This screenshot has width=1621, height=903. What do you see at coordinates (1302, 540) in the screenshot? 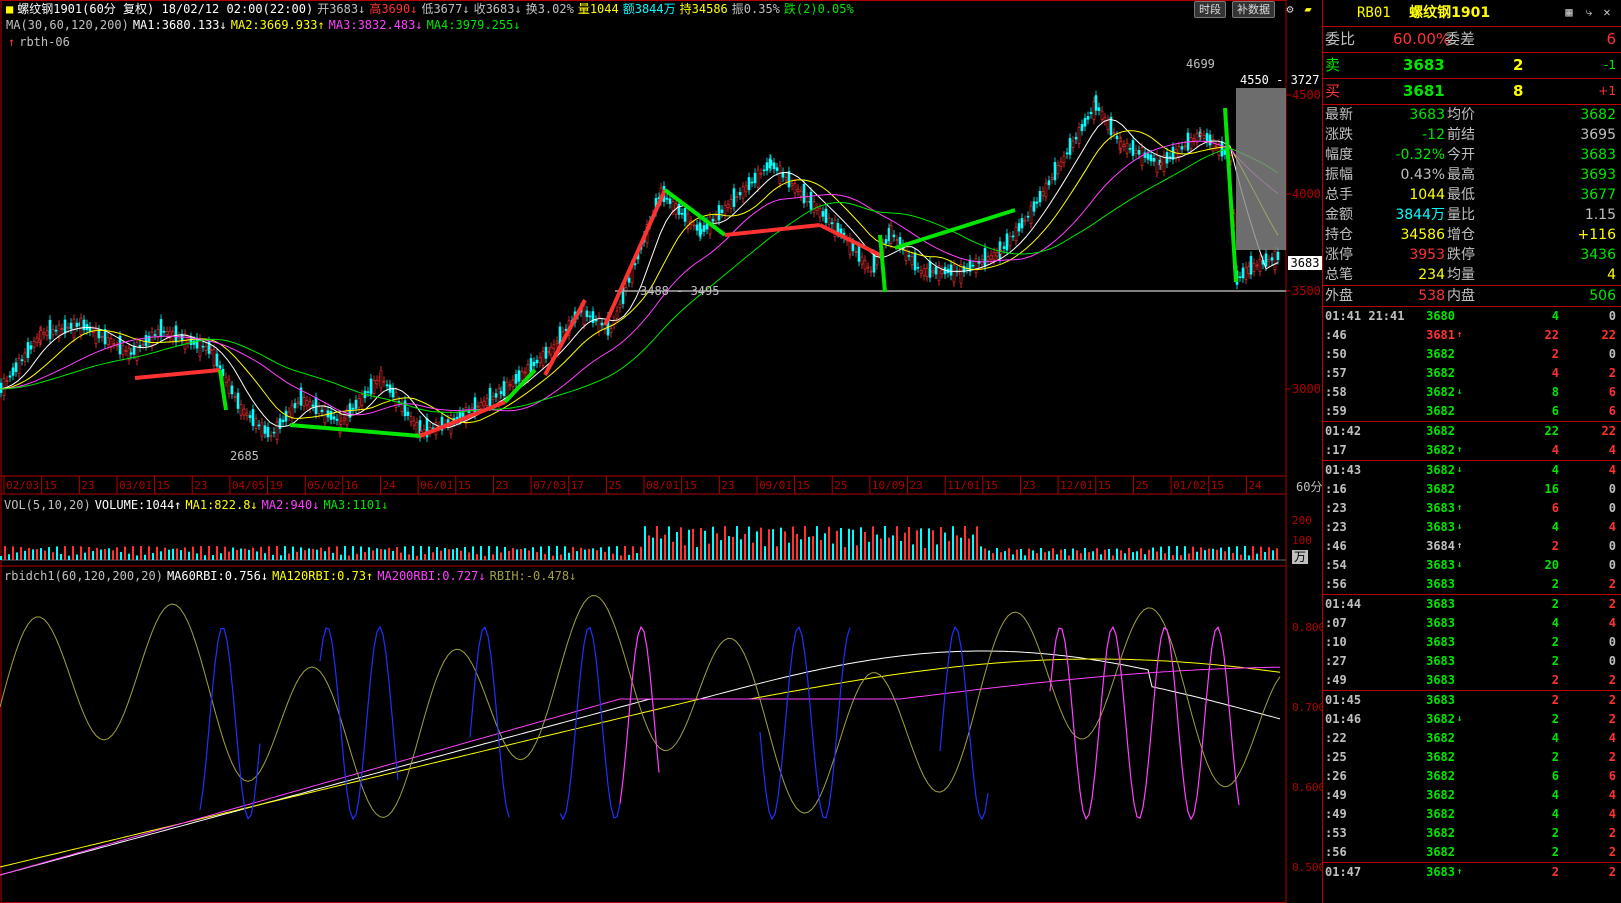
I see `vol-axis-label: 100` at bounding box center [1302, 540].